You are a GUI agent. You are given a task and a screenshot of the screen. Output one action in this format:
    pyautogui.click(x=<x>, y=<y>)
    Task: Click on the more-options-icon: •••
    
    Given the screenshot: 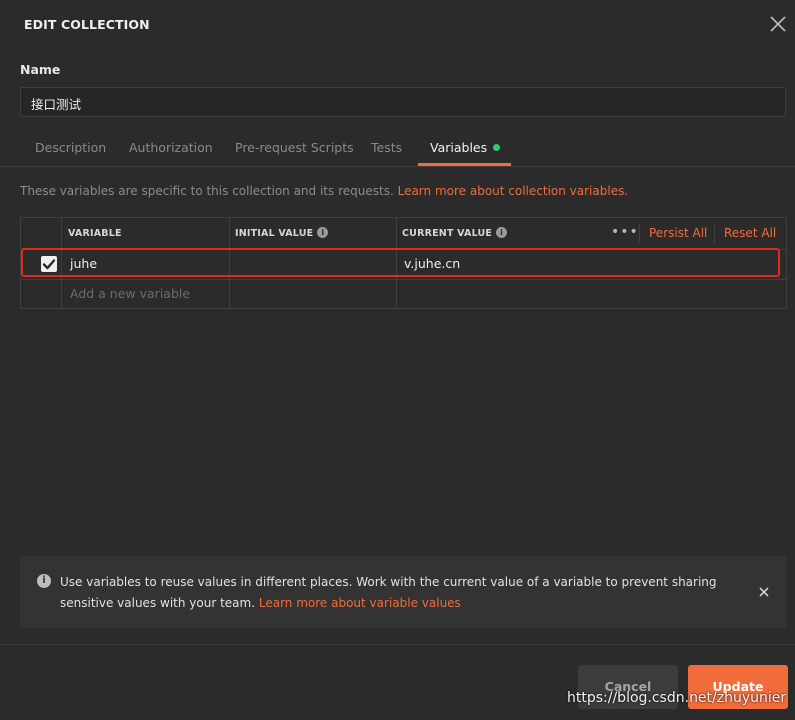 What is the action you would take?
    pyautogui.click(x=625, y=232)
    